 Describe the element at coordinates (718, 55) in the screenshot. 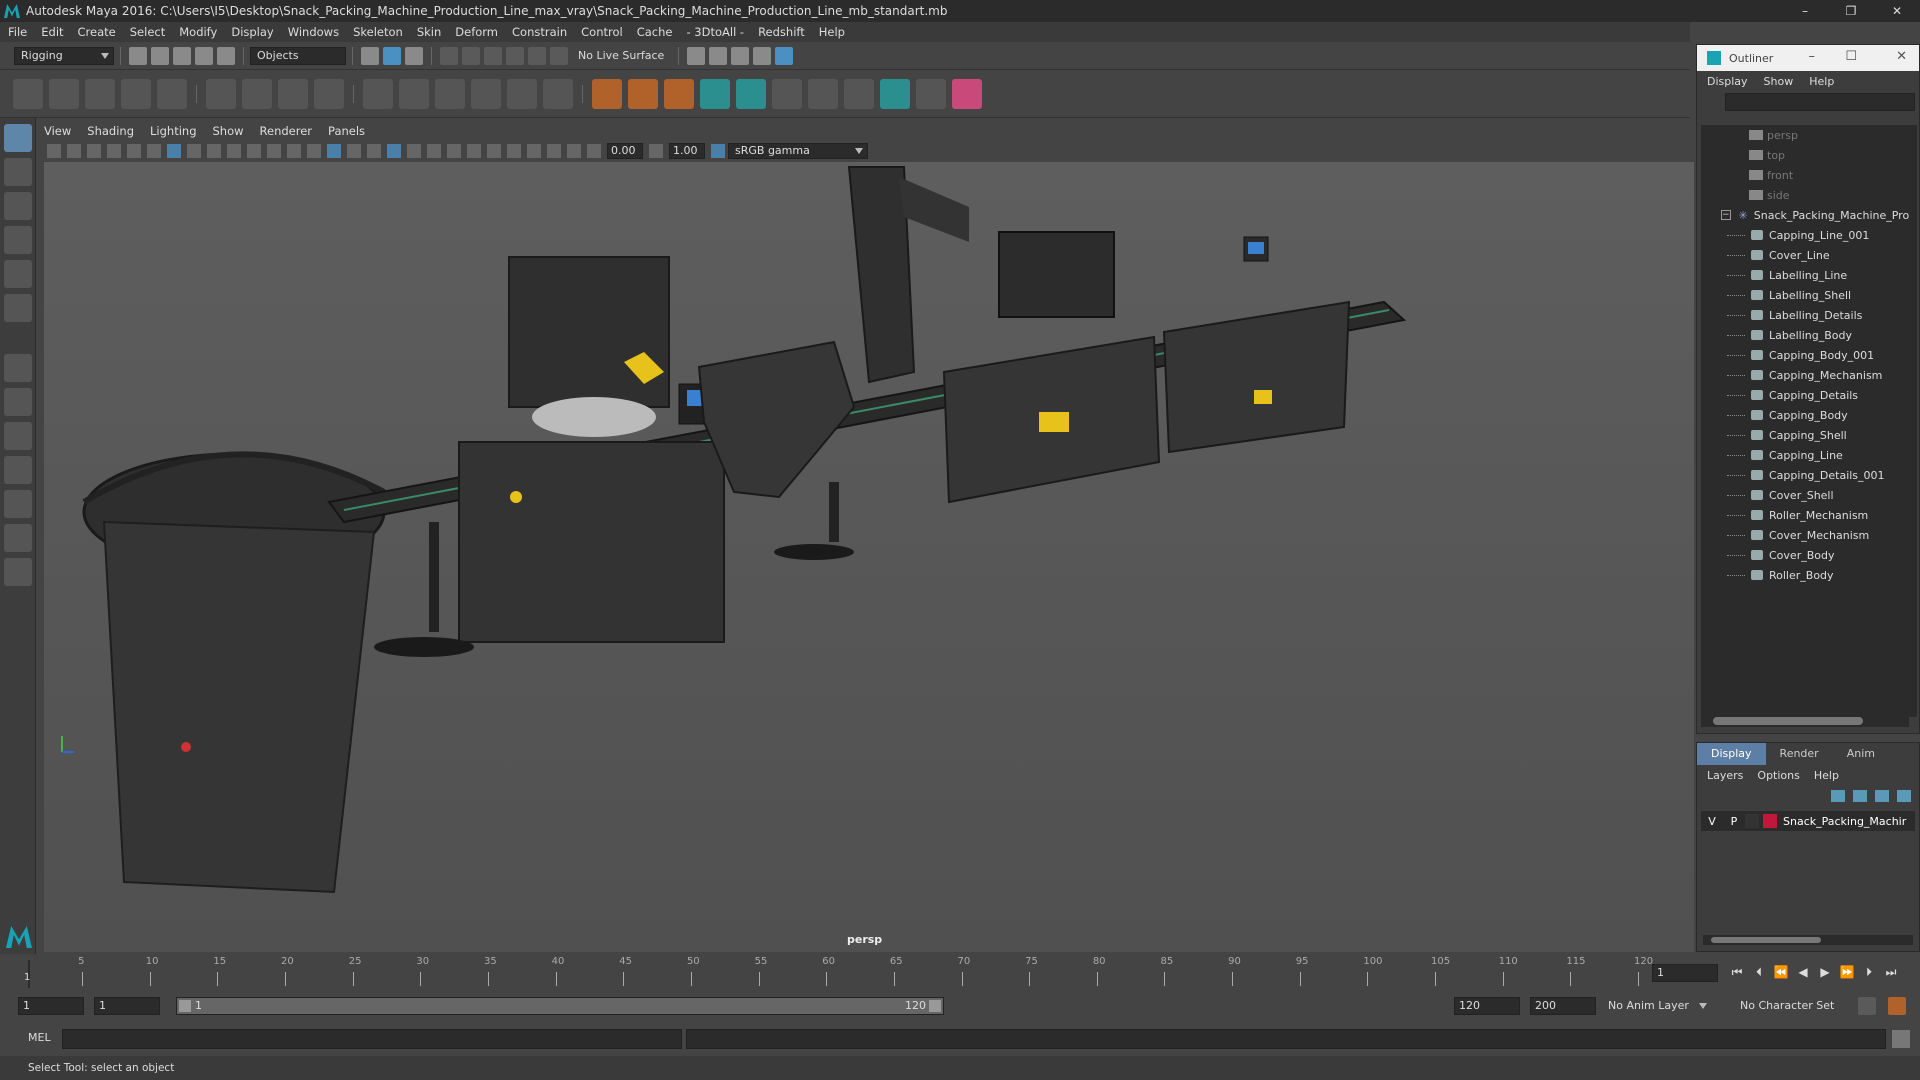

I see `render-frame-icon` at that location.